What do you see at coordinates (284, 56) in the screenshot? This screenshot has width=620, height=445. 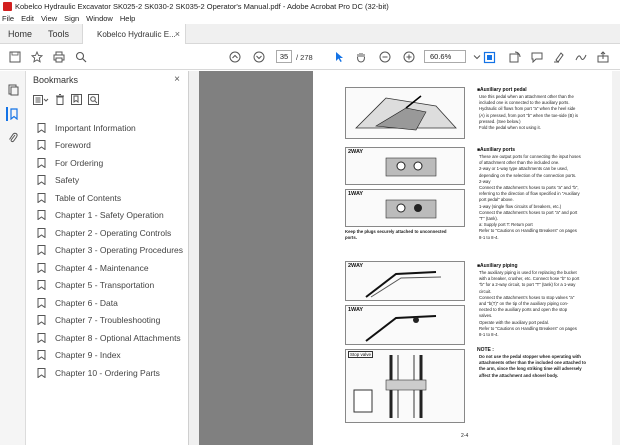 I see `page-number-input: 35` at bounding box center [284, 56].